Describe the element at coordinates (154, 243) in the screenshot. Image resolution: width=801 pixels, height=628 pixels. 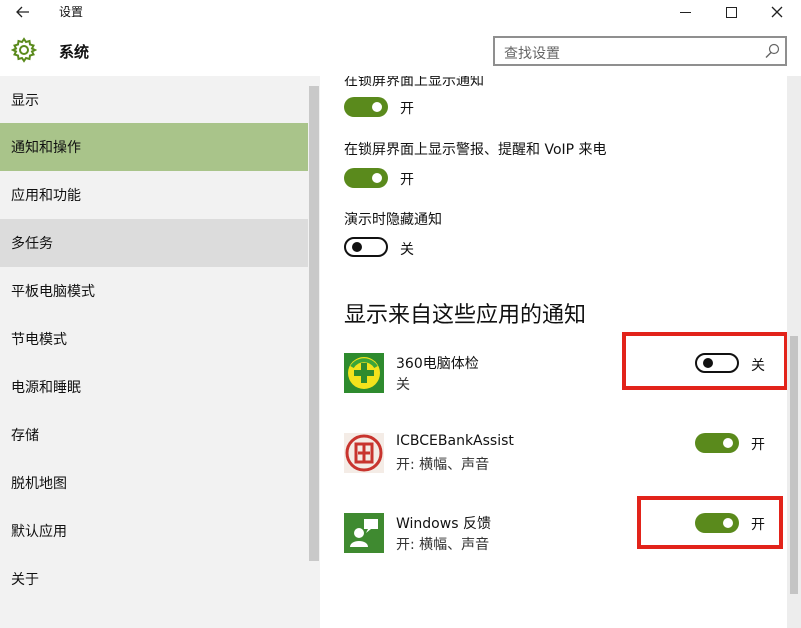
I see `sidebar-item-multitasking: 多任务` at that location.